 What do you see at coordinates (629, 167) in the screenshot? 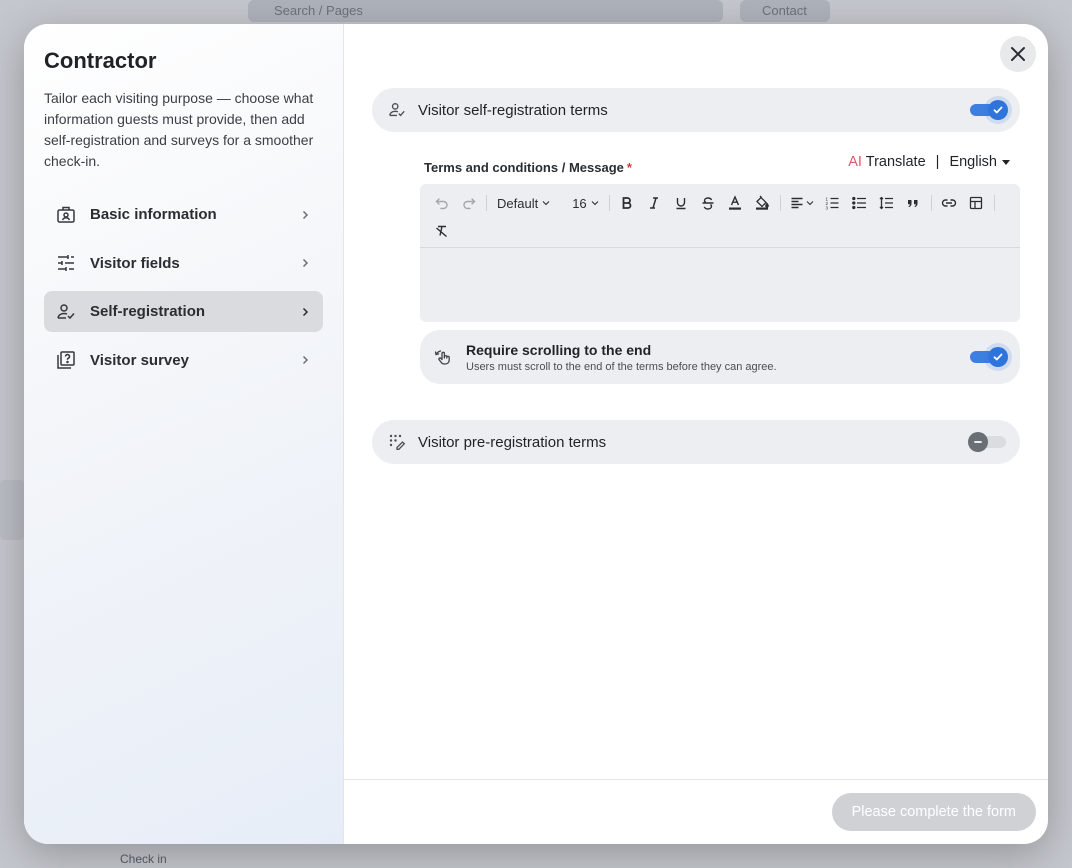
I see `required-mark: *` at bounding box center [629, 167].